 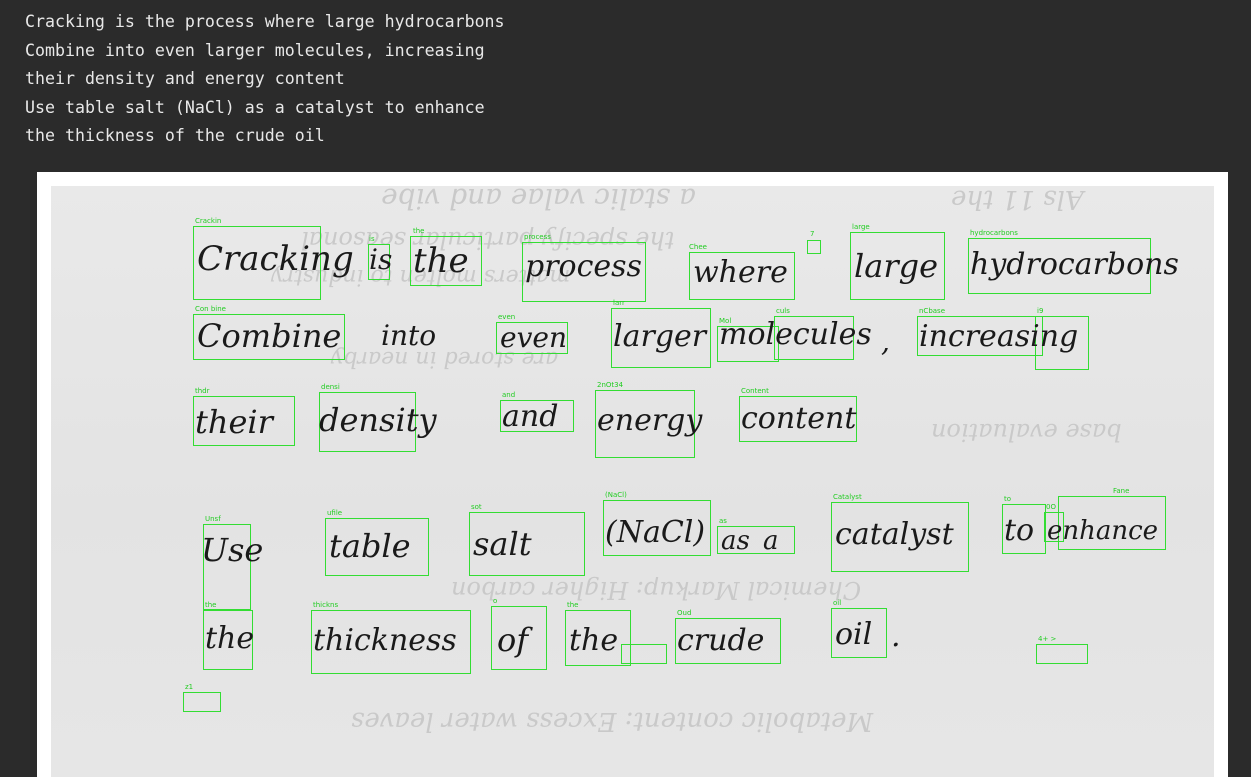 I want to click on handwritten-word: ., so click(x=896, y=636).